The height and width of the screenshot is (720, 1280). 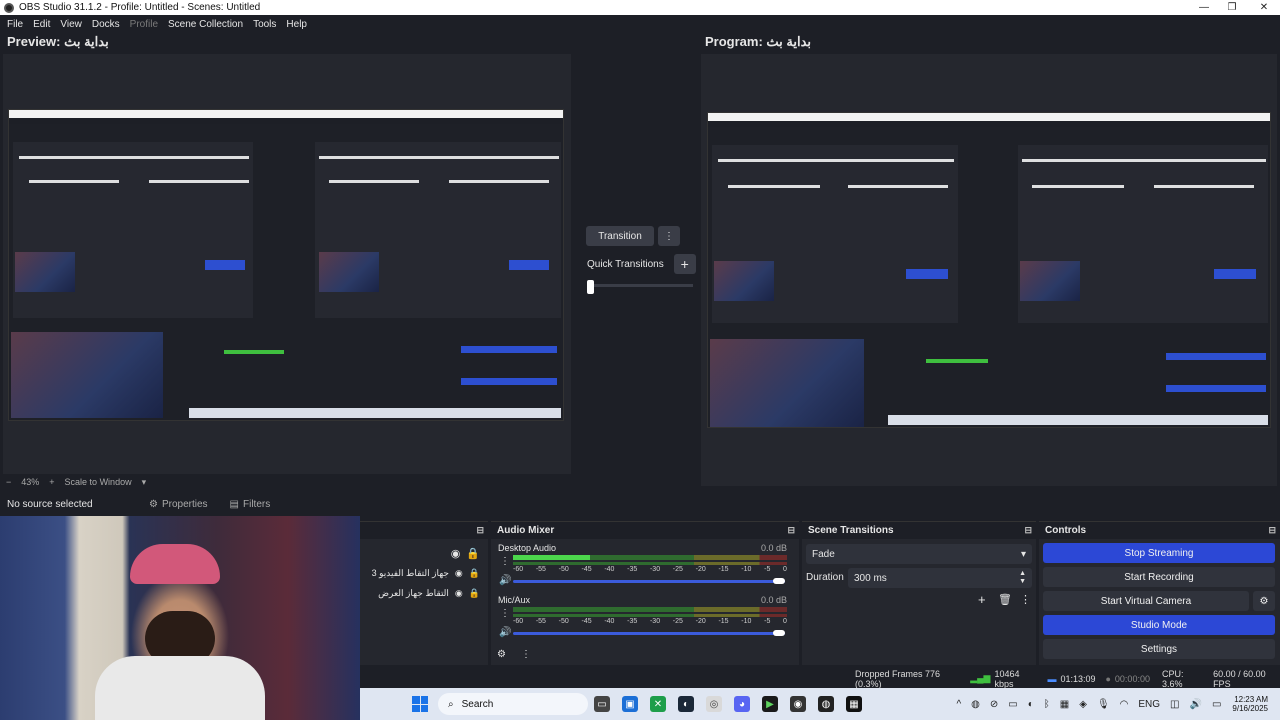 What do you see at coordinates (1251, 699) in the screenshot?
I see `clock-time: 12:23 AM` at bounding box center [1251, 699].